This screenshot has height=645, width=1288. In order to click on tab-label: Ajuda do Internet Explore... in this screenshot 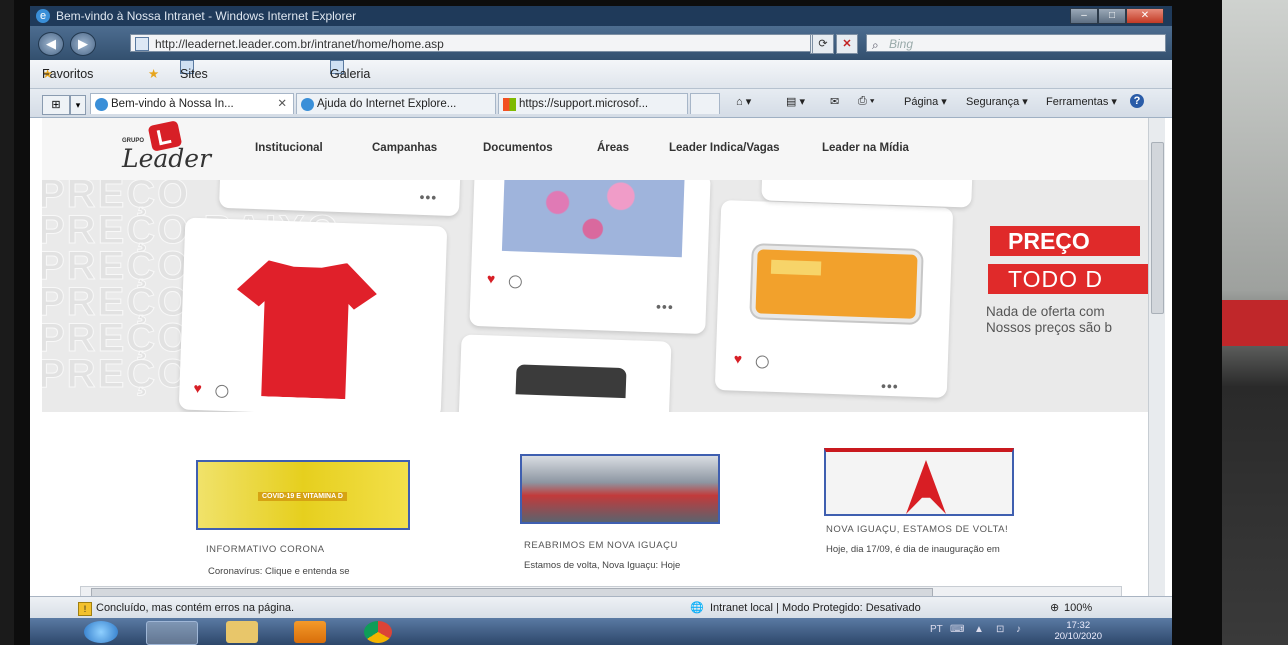, I will do `click(387, 104)`.